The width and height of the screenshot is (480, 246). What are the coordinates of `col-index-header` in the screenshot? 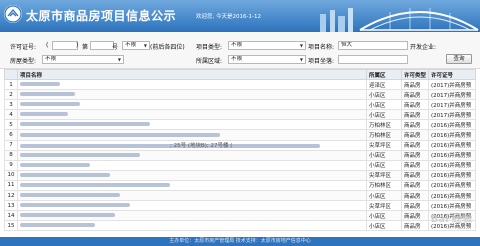 It's located at (11, 74).